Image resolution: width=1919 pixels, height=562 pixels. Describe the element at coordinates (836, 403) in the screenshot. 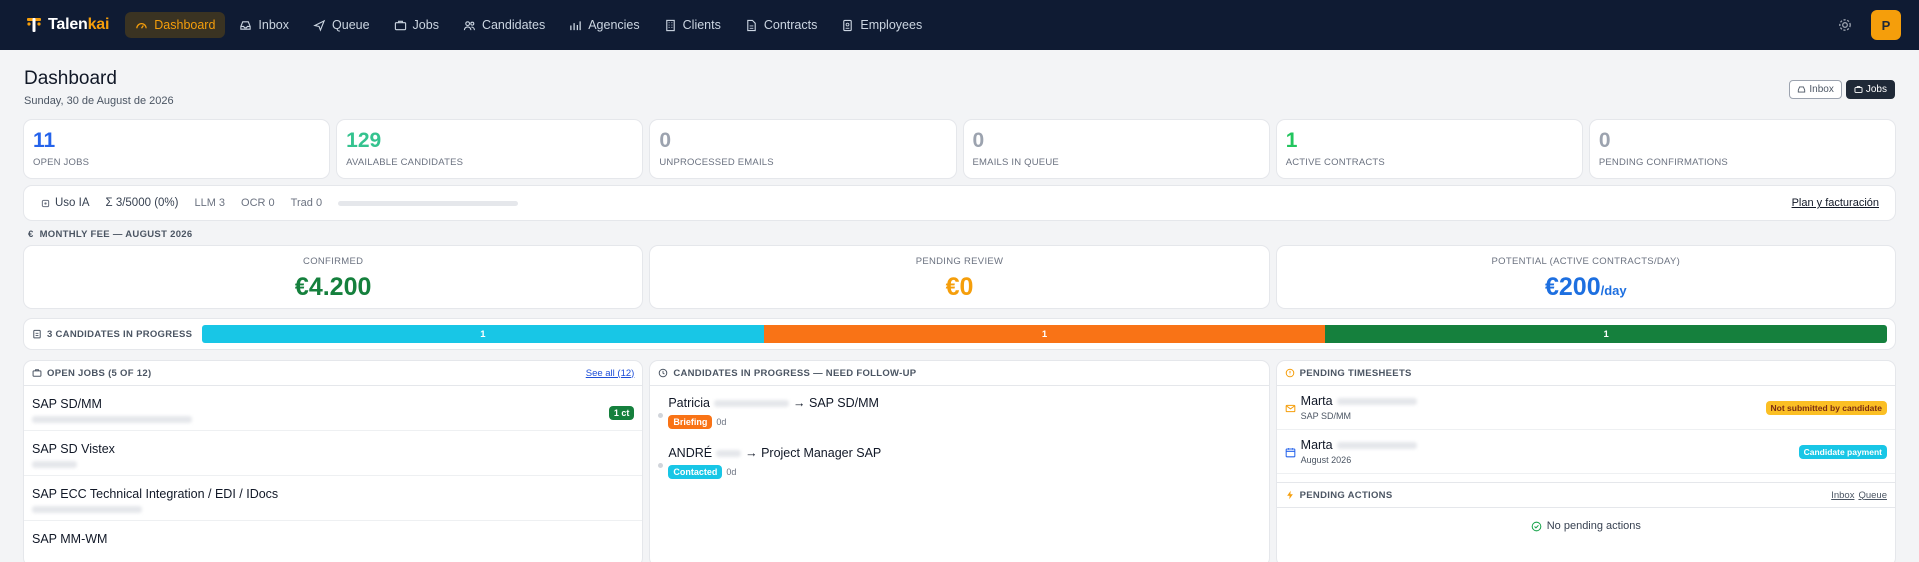

I see `candidate-job: → SAP SD/MM` at that location.